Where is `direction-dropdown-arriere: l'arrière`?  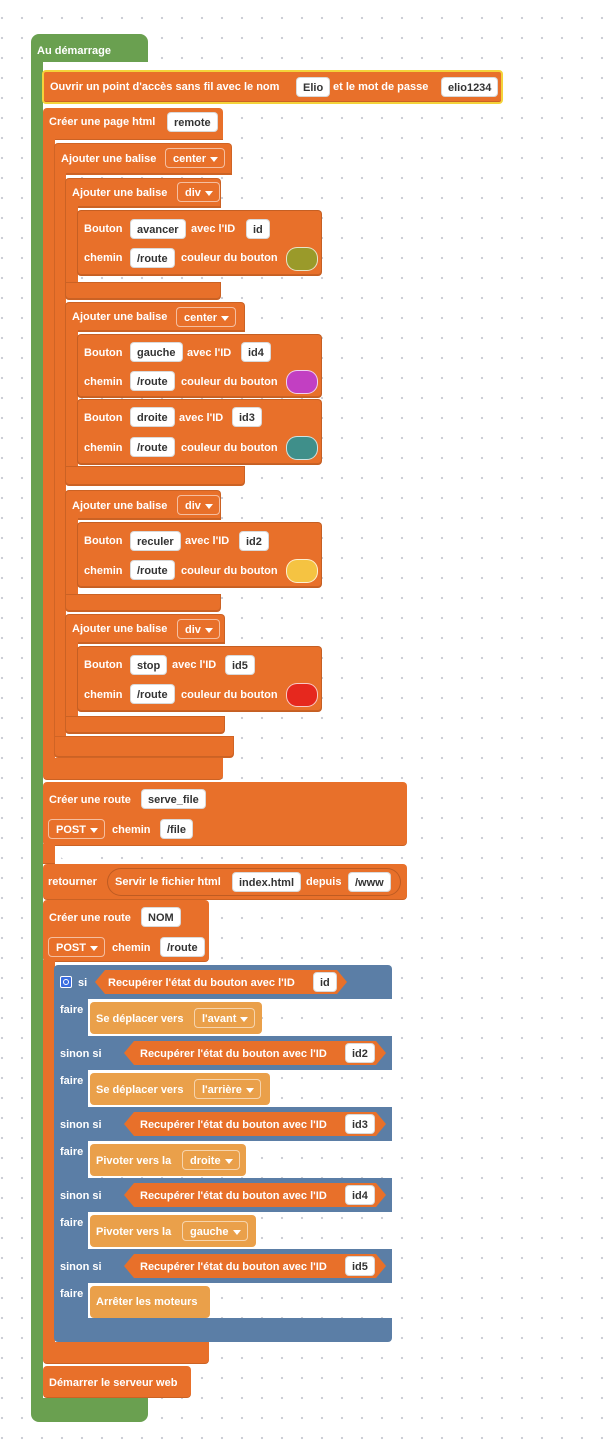
direction-dropdown-arriere: l'arrière is located at coordinates (227, 1089).